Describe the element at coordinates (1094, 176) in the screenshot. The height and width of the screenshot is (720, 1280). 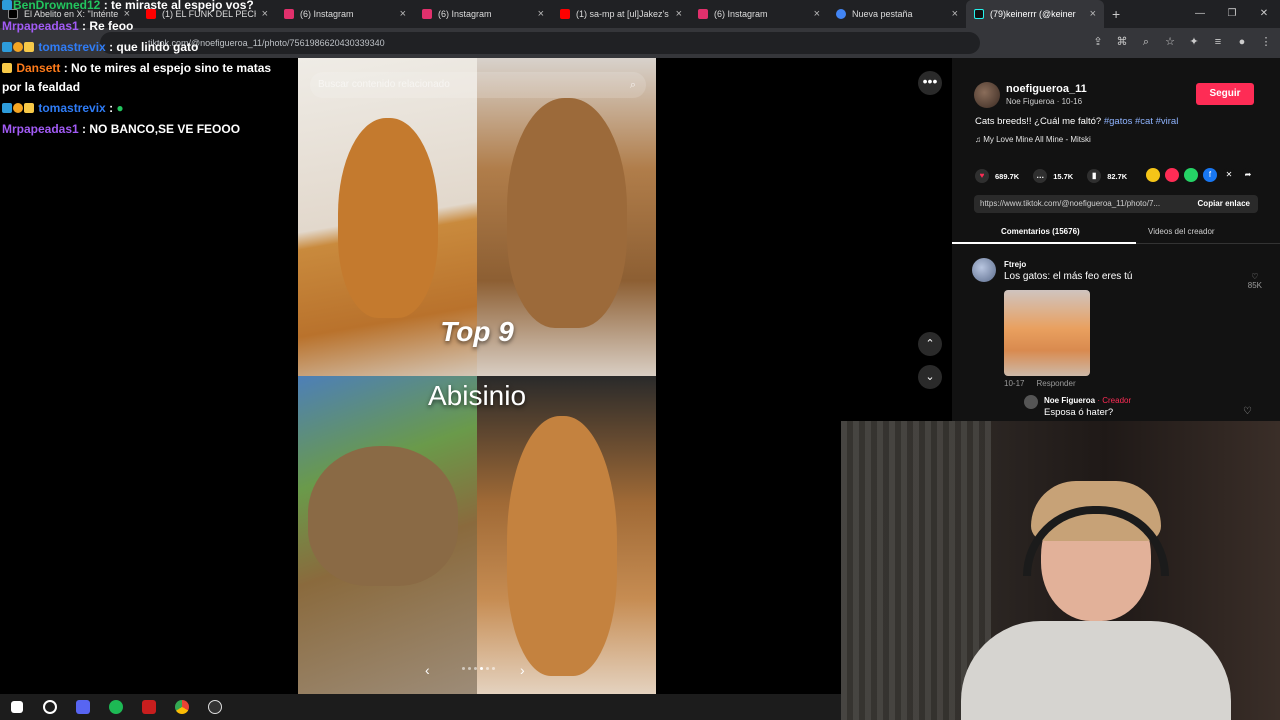
I see `bookmark-icon: ▮` at that location.